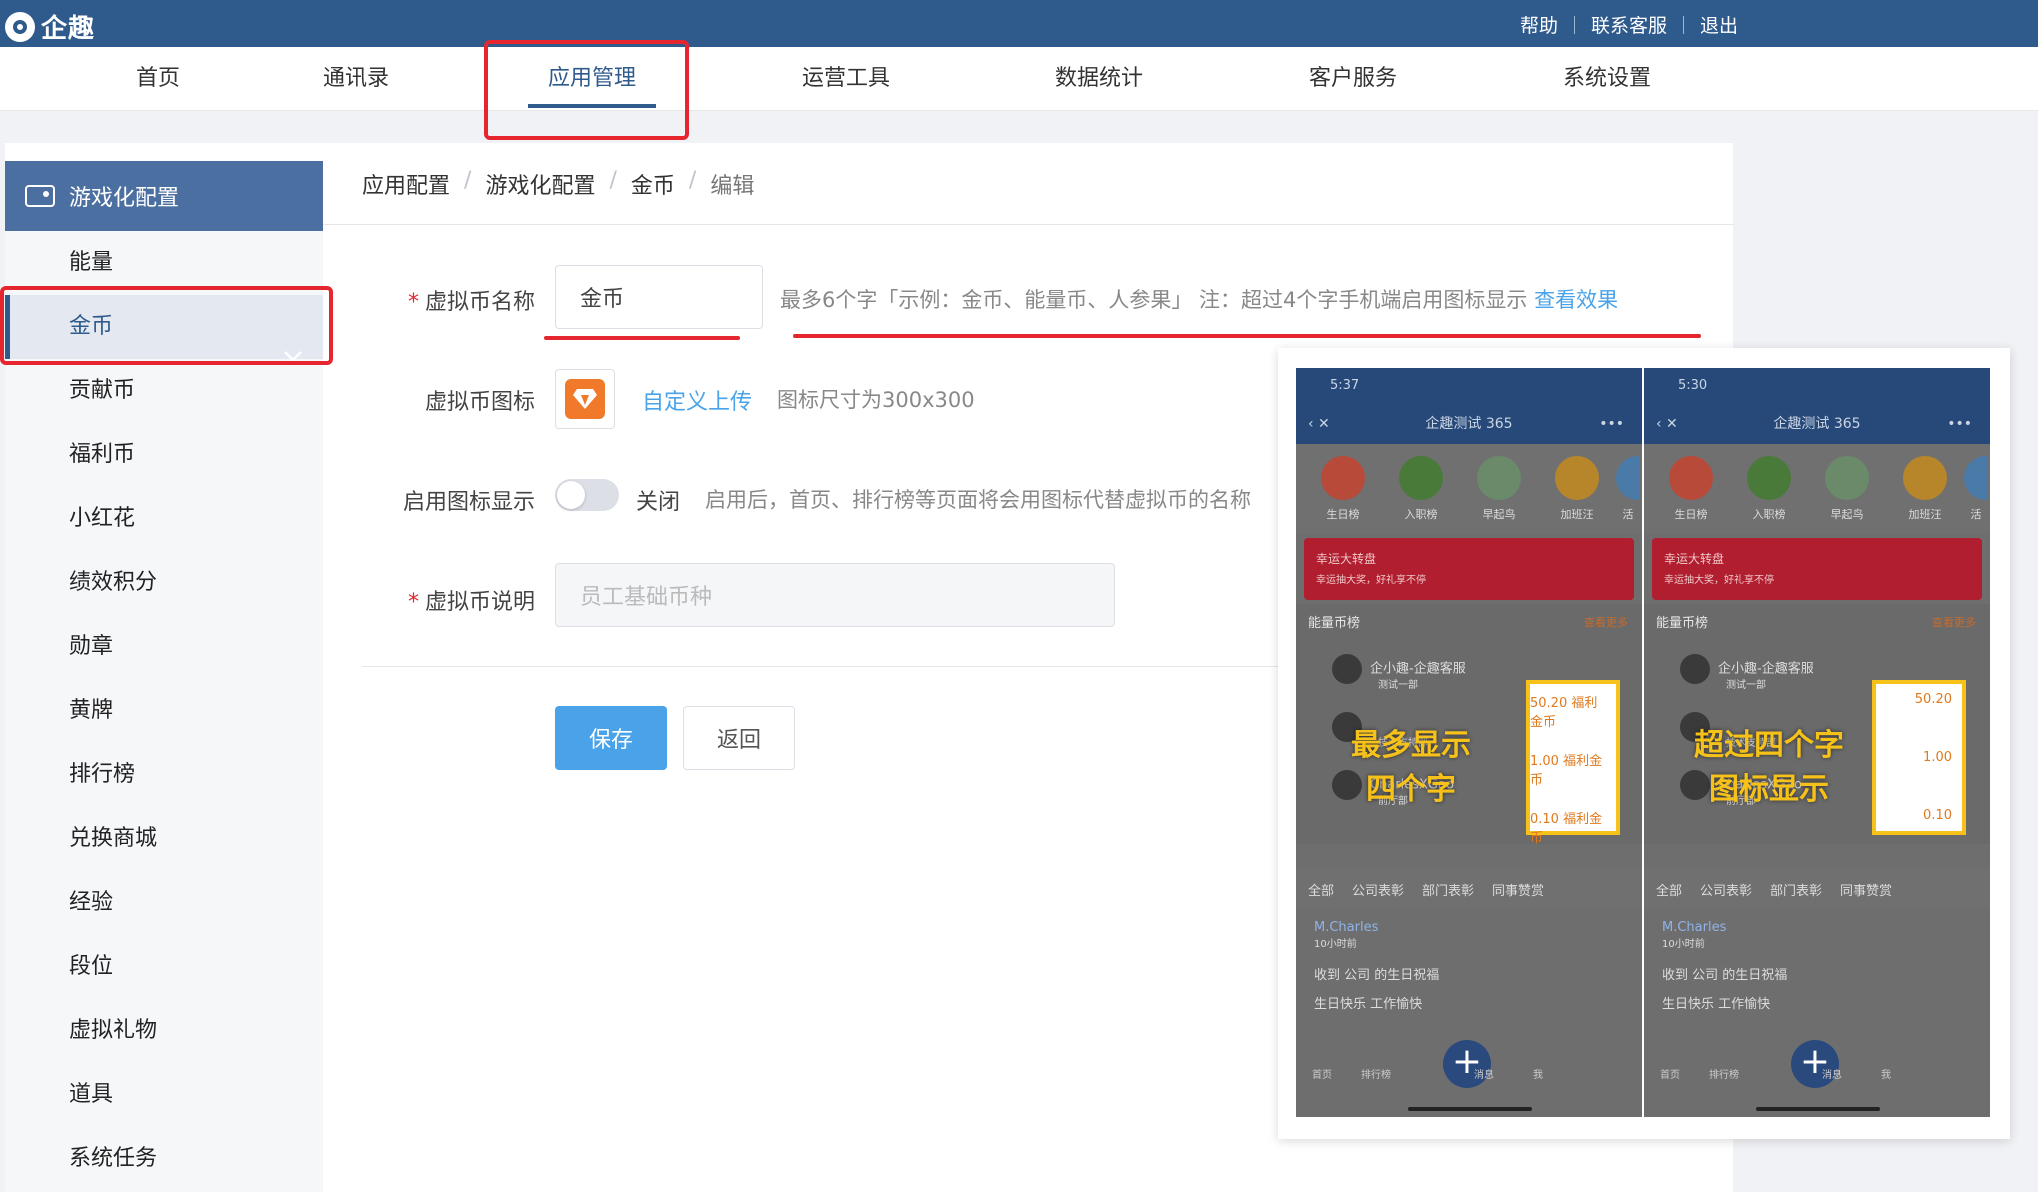 The image size is (2038, 1192). Describe the element at coordinates (479, 402) in the screenshot. I see `icon-label: 虚拟币图标` at that location.